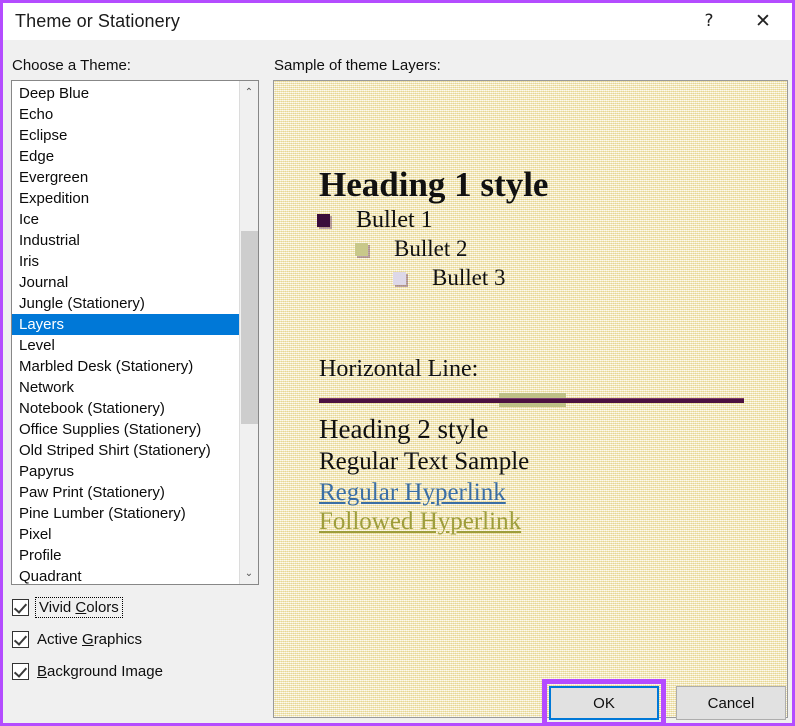 The image size is (795, 726). What do you see at coordinates (20, 671) in the screenshot?
I see `background-image-checkbox` at bounding box center [20, 671].